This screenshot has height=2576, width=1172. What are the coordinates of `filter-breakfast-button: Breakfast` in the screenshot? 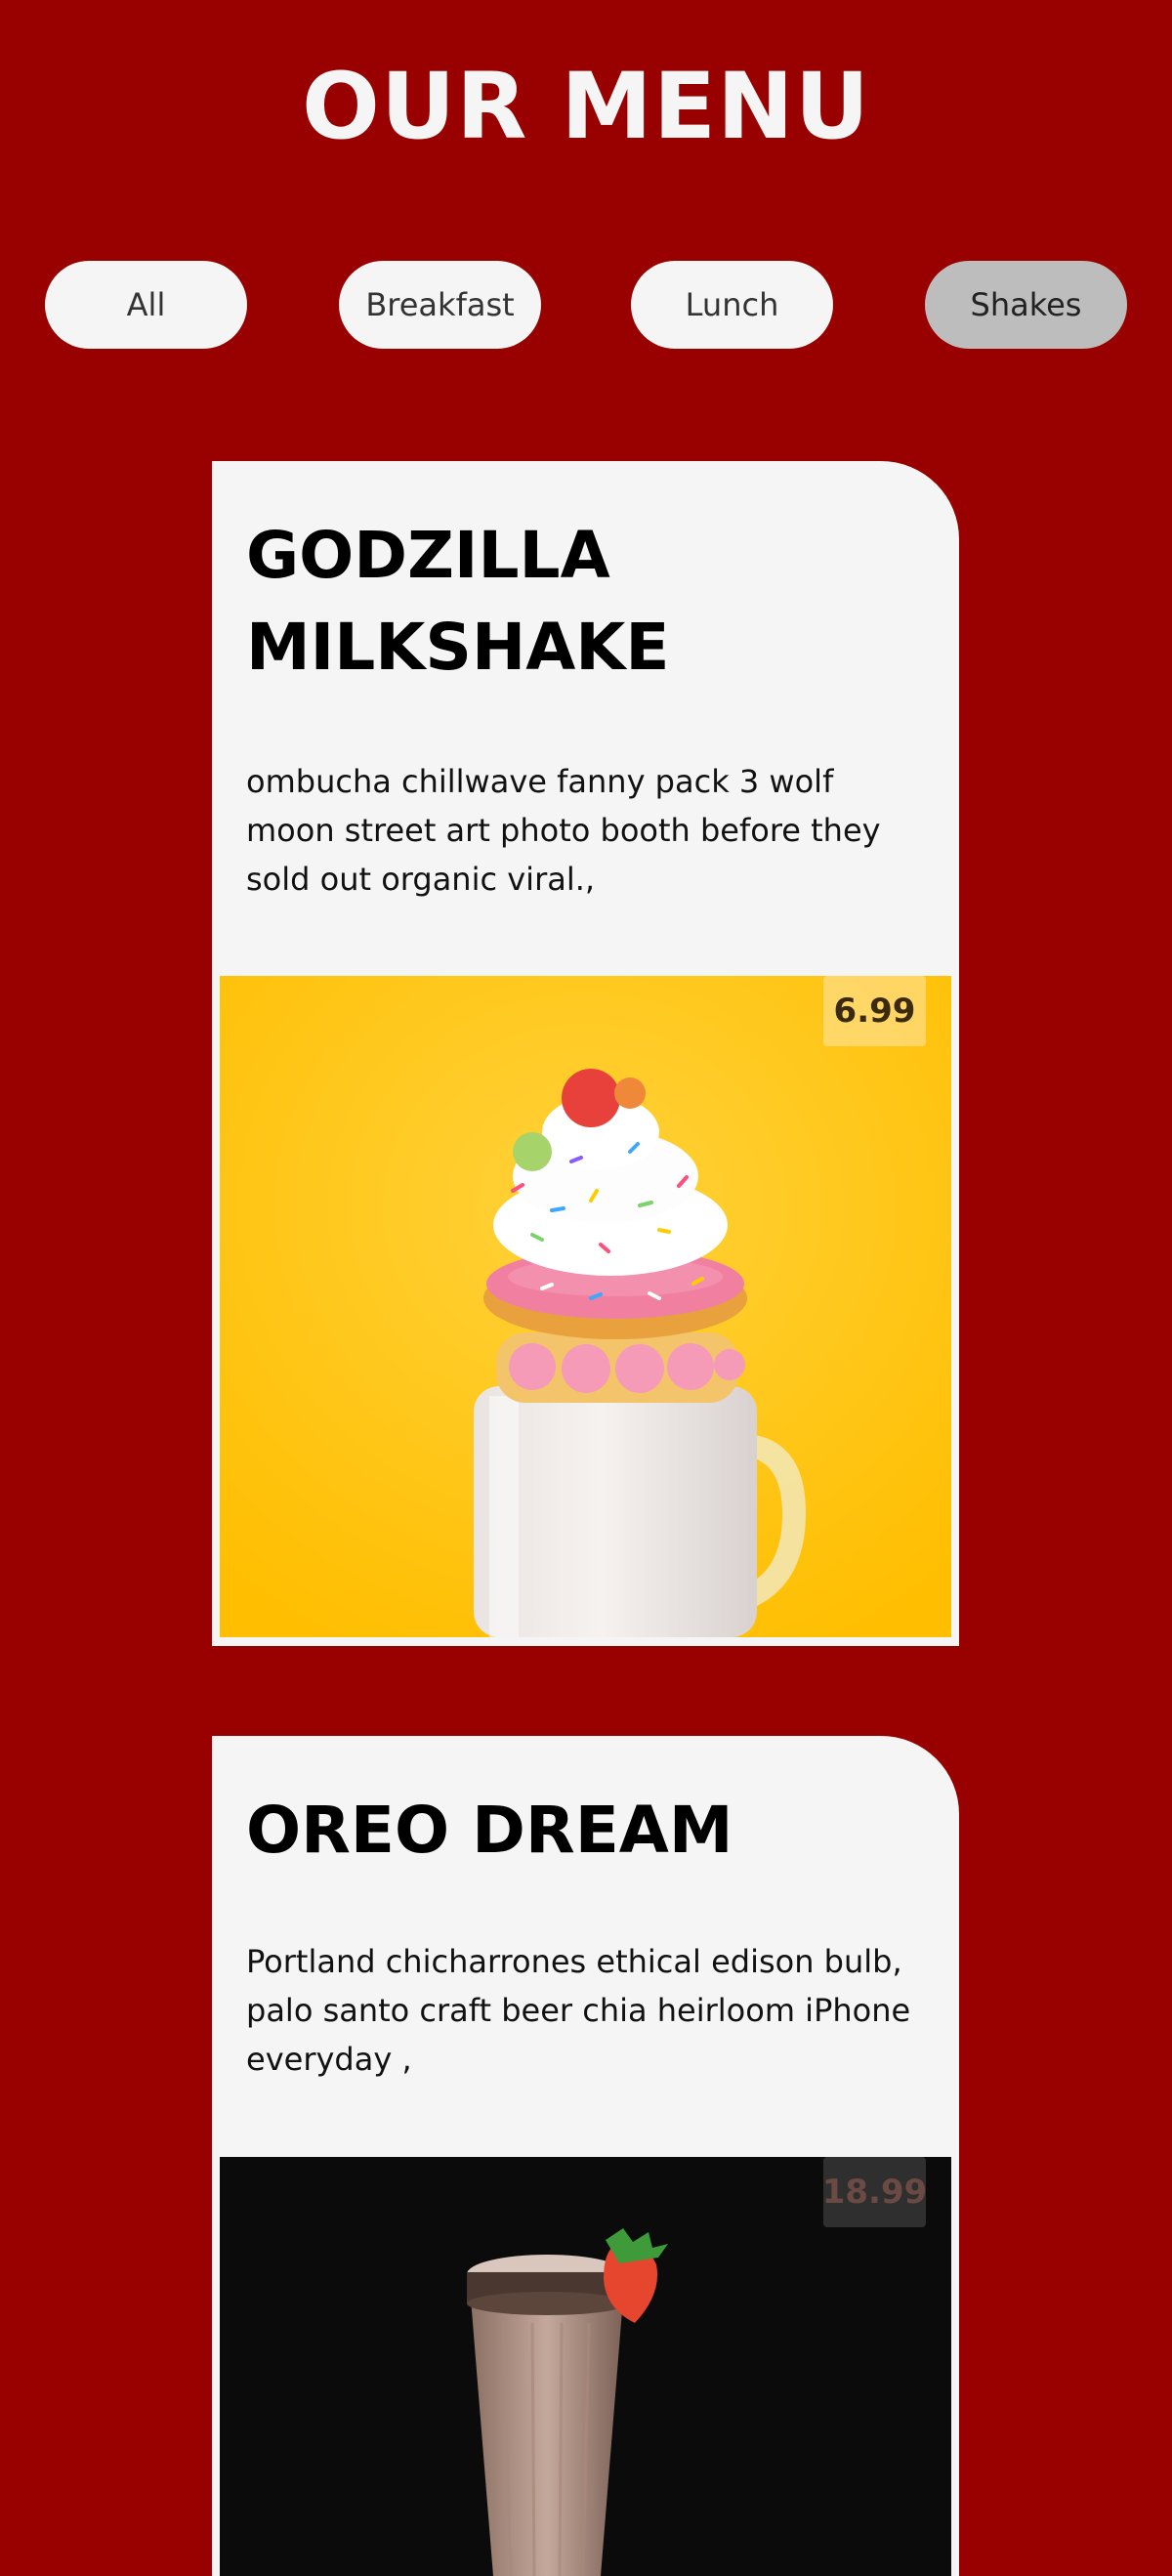 It's located at (440, 305).